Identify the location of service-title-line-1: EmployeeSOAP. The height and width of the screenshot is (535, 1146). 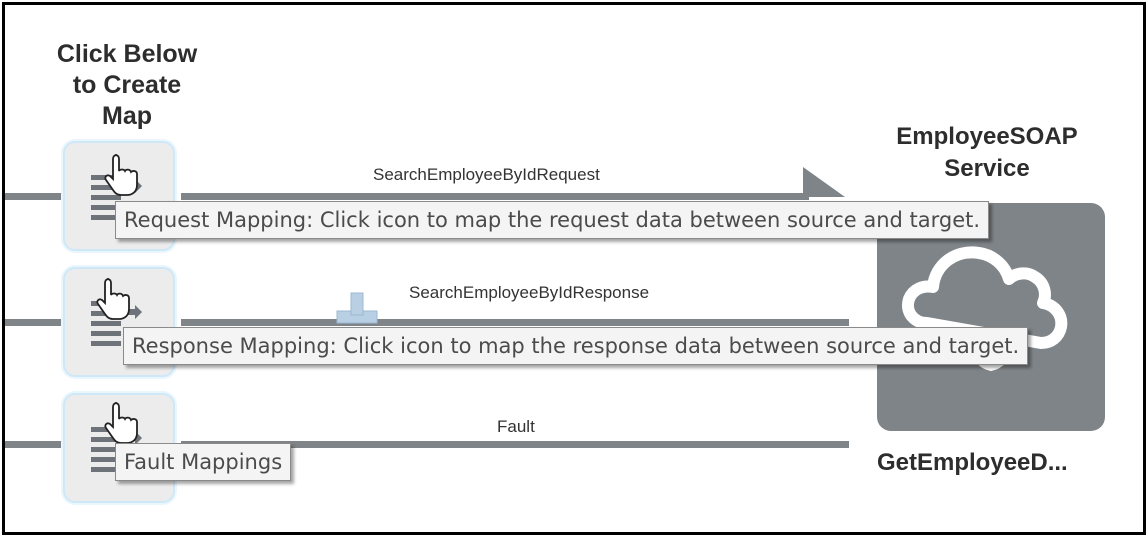
(987, 136).